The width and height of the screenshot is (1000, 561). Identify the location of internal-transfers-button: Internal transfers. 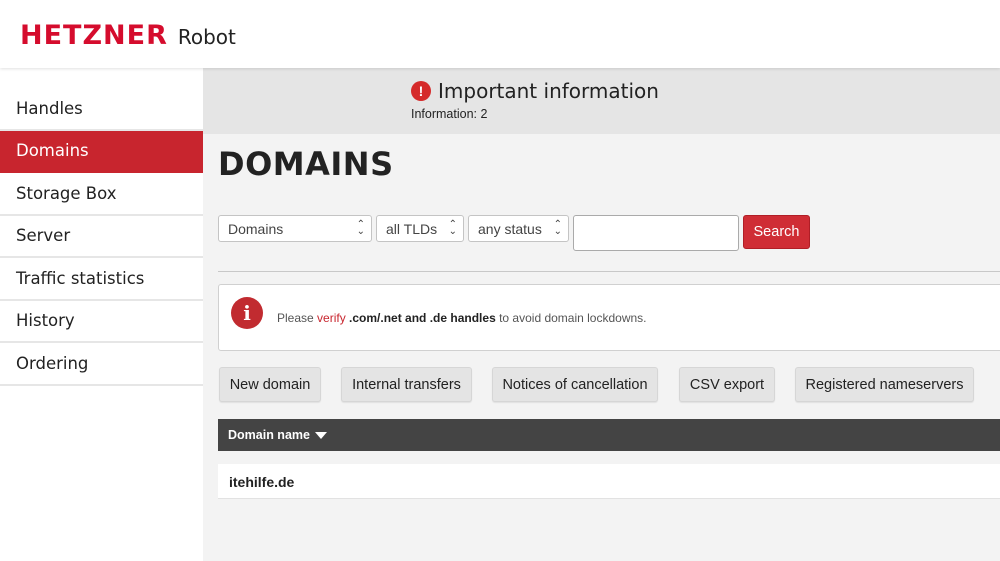
(406, 384).